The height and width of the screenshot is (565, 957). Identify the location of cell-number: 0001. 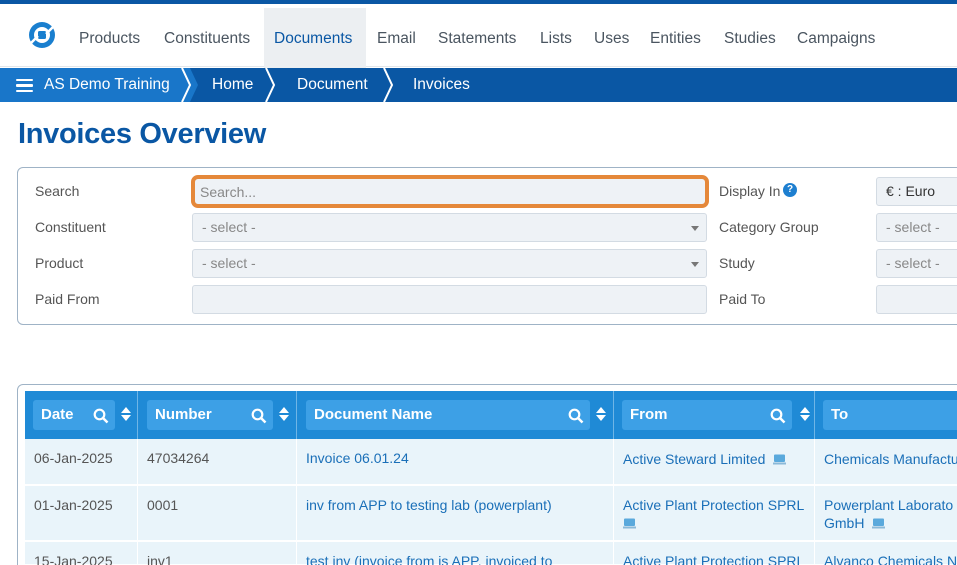
(163, 505).